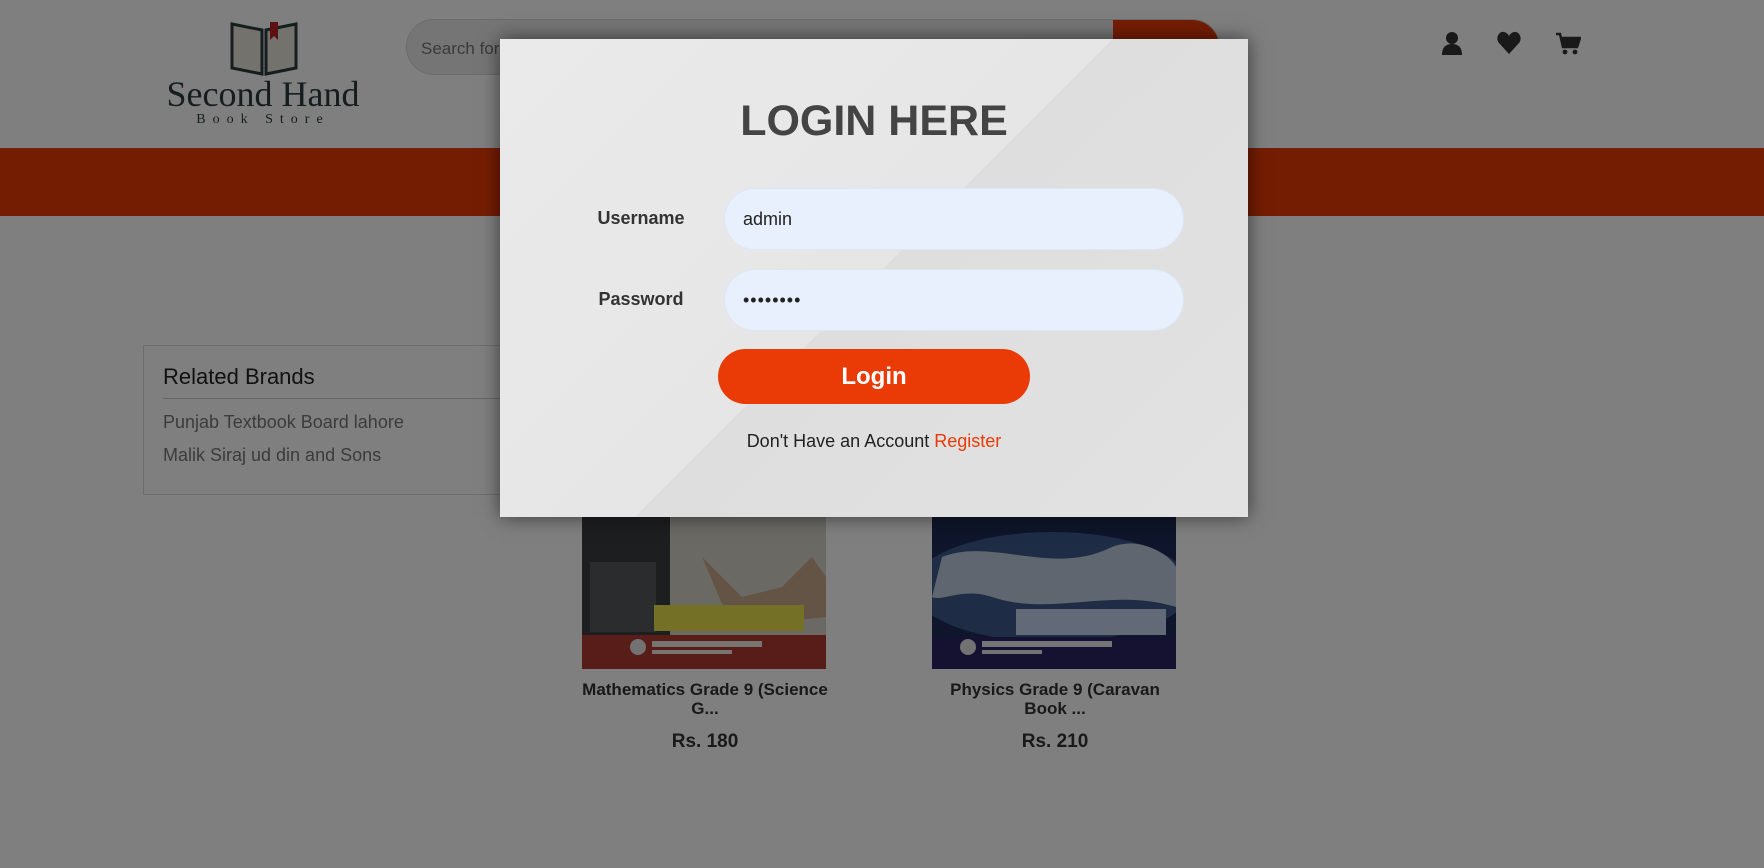 Image resolution: width=1764 pixels, height=868 pixels. I want to click on no-account-text: Don't Have an Account, so click(838, 441).